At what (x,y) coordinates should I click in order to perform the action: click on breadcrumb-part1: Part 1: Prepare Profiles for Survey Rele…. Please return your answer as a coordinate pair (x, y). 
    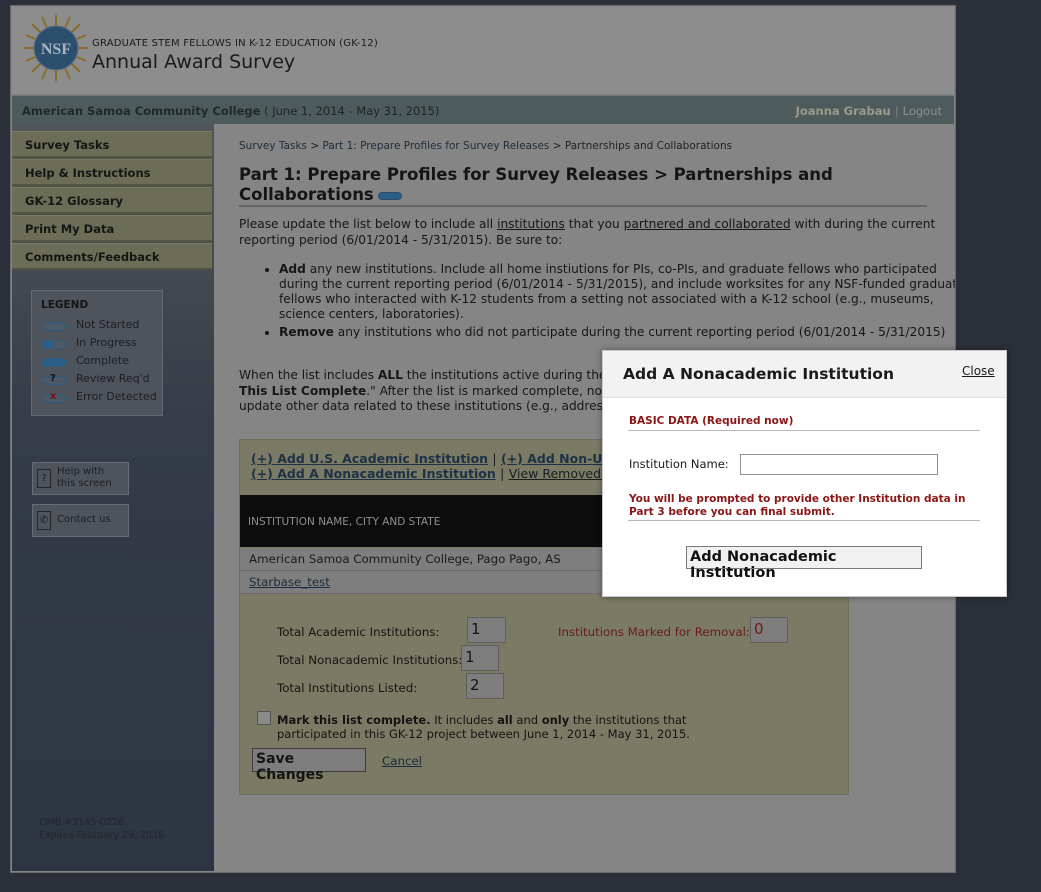
    Looking at the image, I should click on (436, 146).